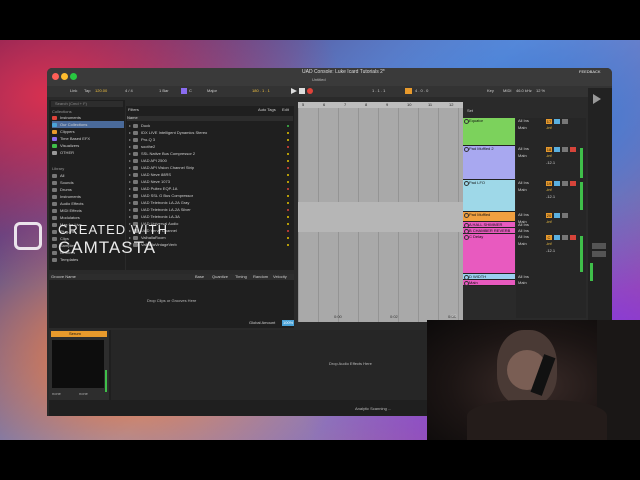  I want to click on serum-device: Serum none none, so click(79, 365).